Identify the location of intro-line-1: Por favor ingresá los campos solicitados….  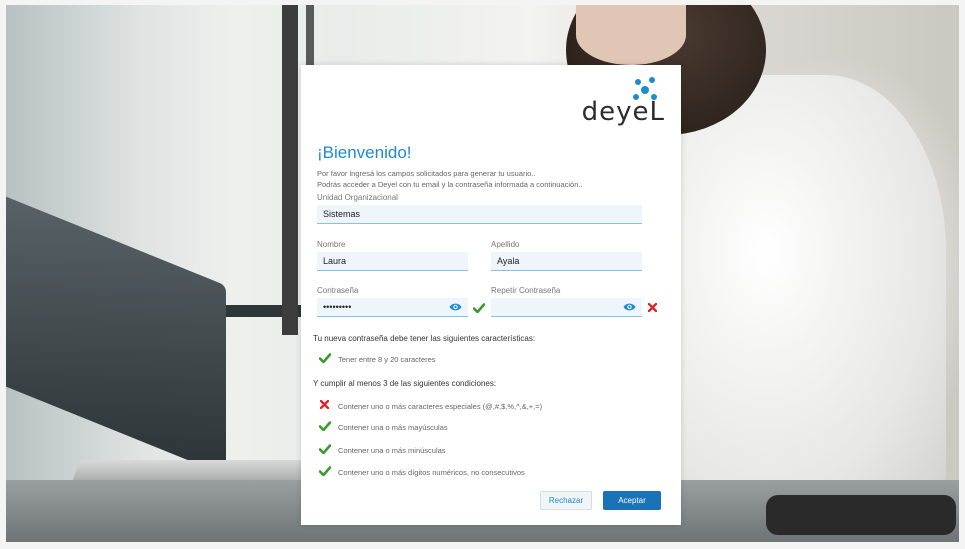
(426, 173).